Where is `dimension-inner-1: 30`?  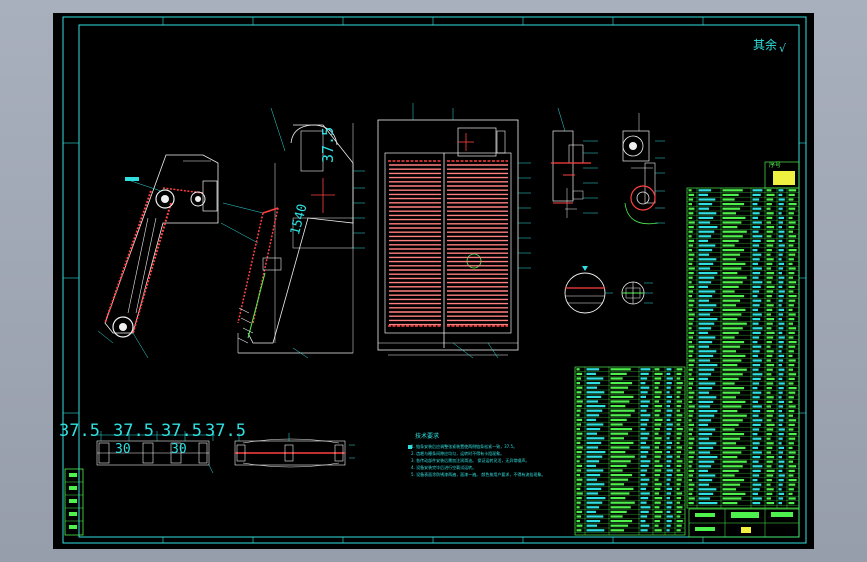 dimension-inner-1: 30 is located at coordinates (123, 449).